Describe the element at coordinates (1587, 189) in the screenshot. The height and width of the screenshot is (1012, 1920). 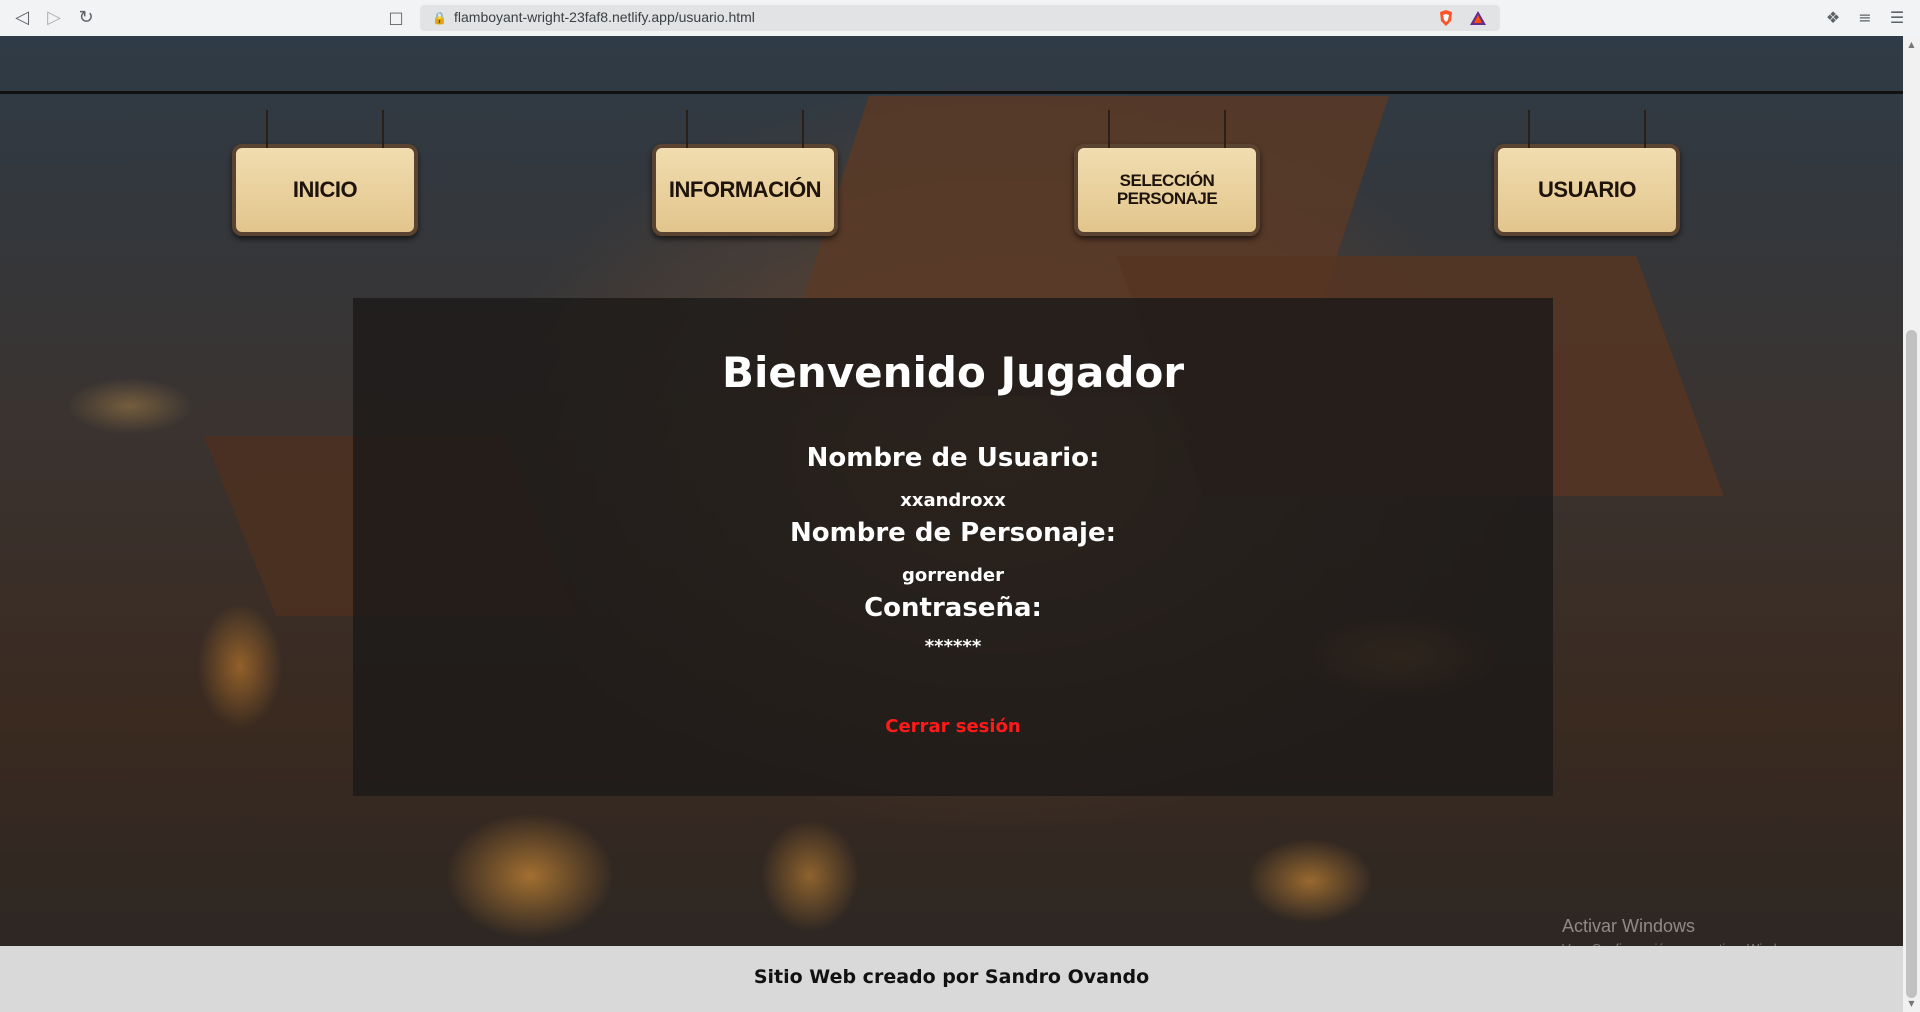
I see `nav-usuario-label: USUARIO` at that location.